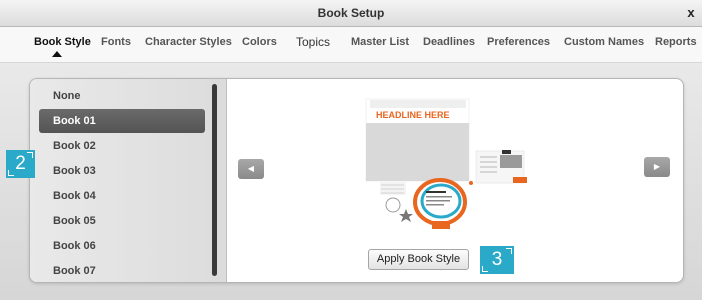  Describe the element at coordinates (259, 42) in the screenshot. I see `tab-colors: Colors` at that location.